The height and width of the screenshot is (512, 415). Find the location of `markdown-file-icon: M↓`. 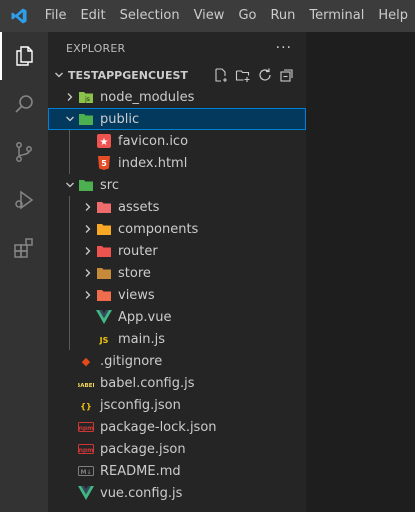

markdown-file-icon: M↓ is located at coordinates (86, 471).